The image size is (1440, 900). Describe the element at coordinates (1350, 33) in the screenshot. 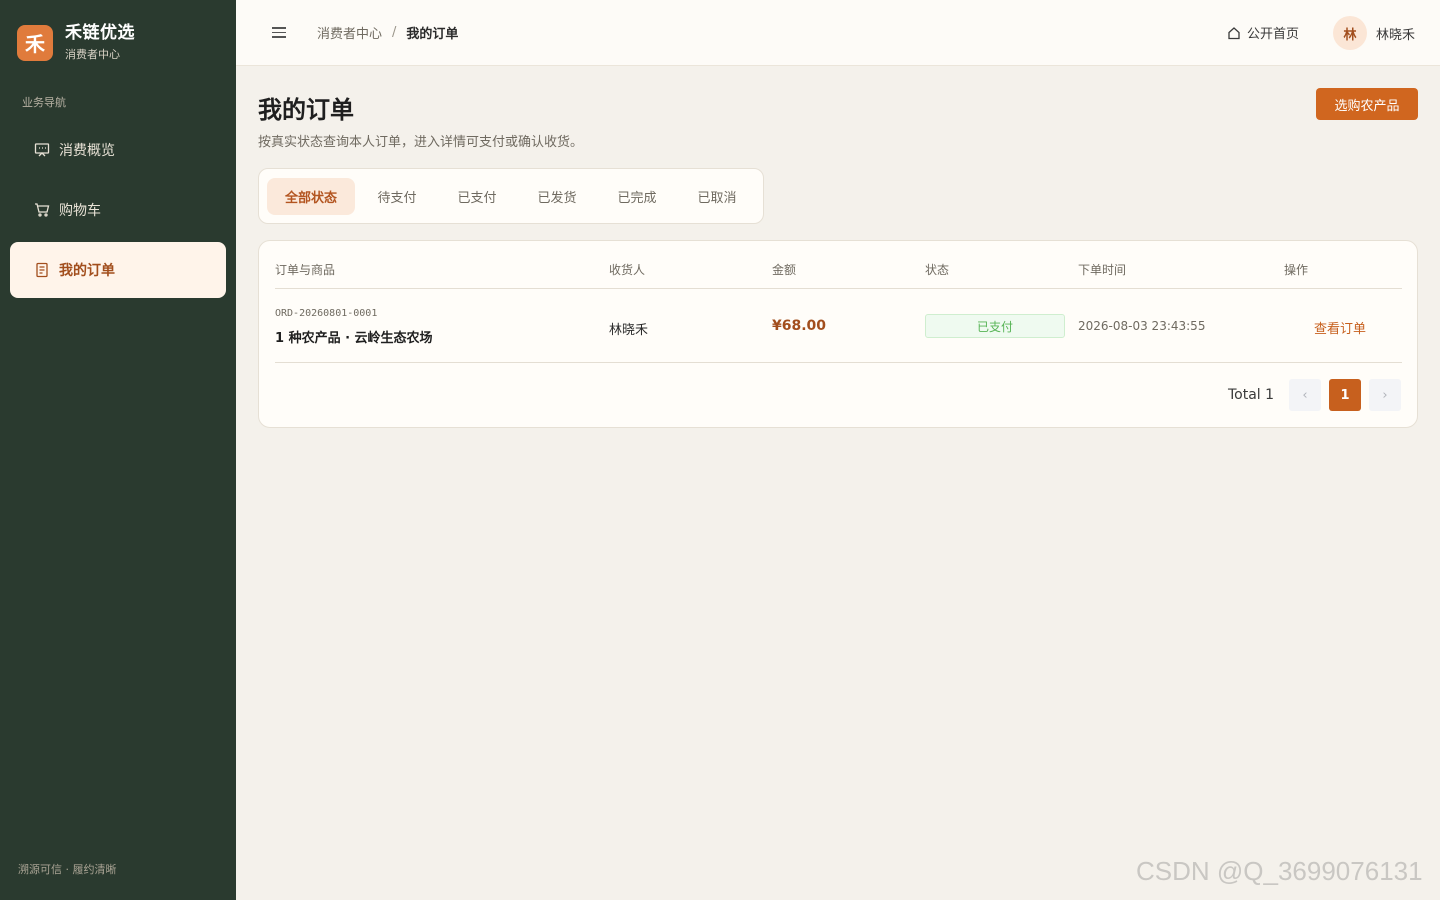

I see `avatar: 林` at that location.